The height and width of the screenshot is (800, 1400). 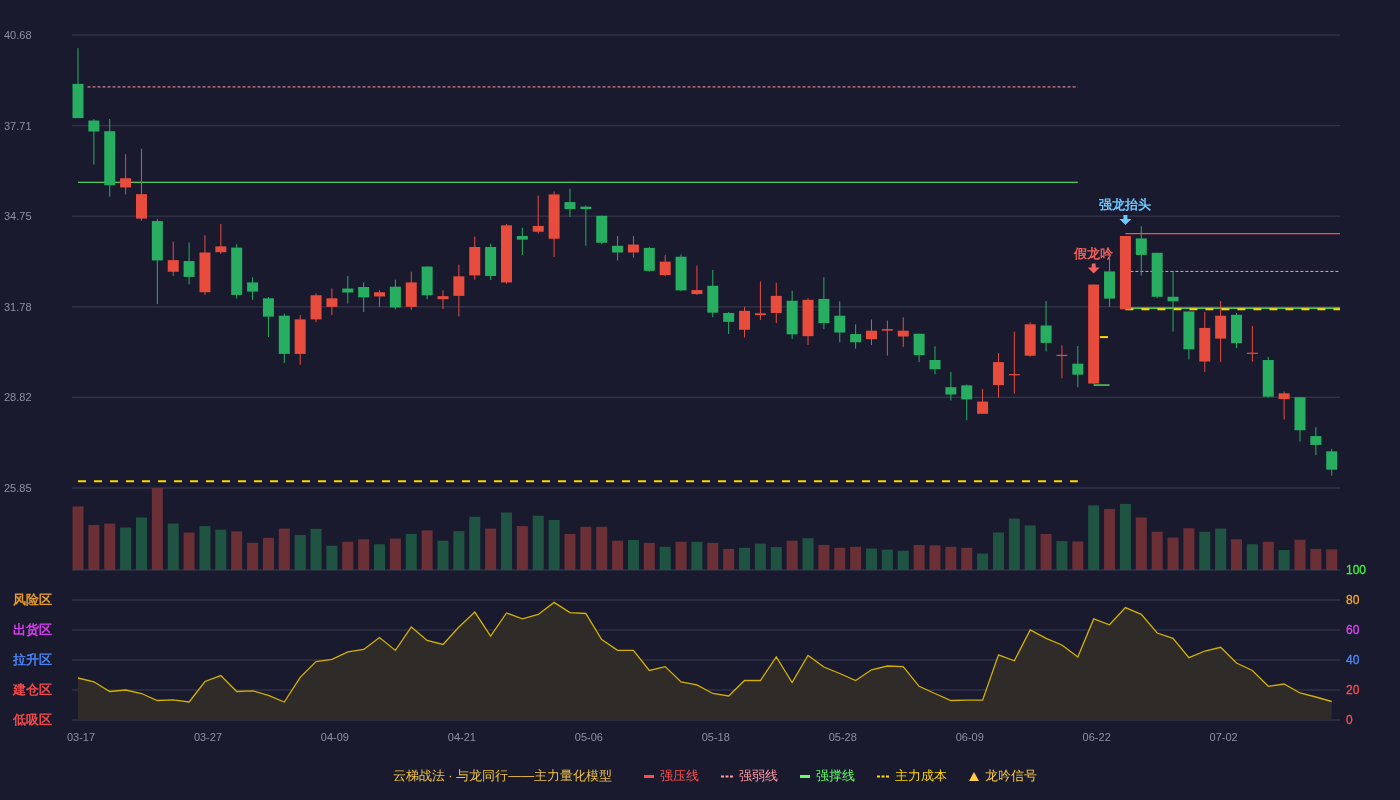 What do you see at coordinates (759, 776) in the screenshot?
I see `legend-label: 强弱线` at bounding box center [759, 776].